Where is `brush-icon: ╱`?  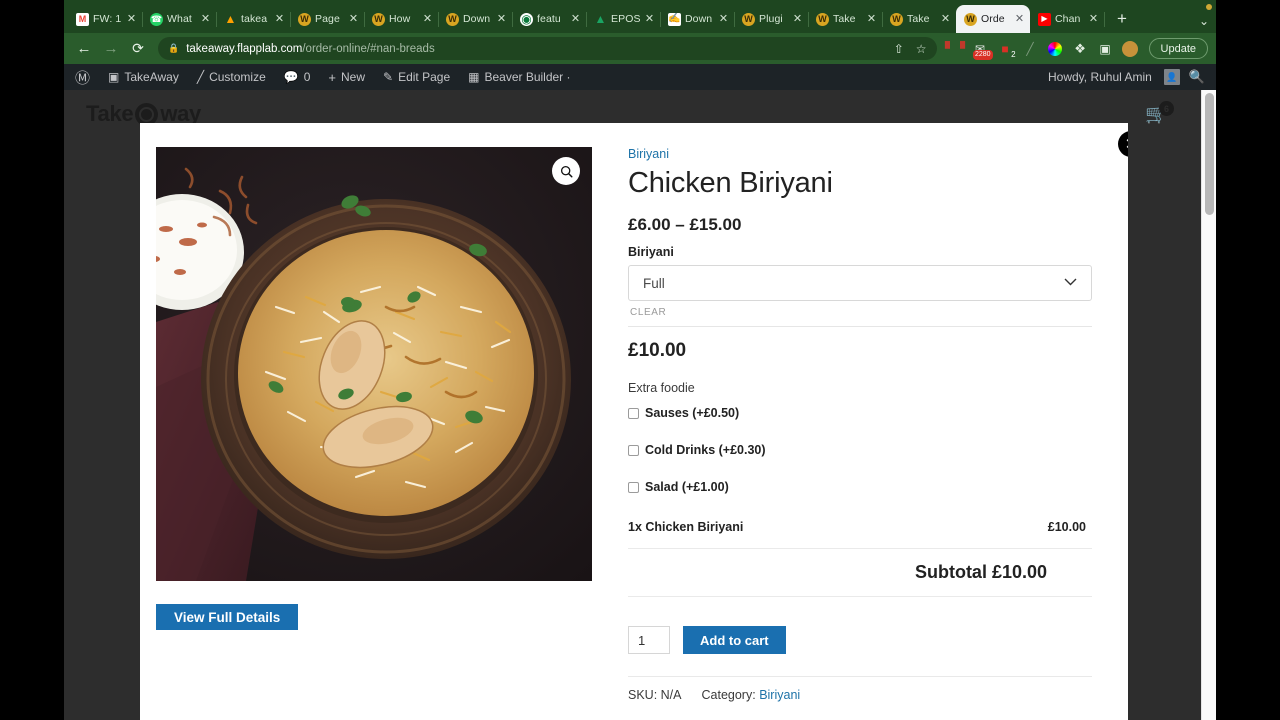 brush-icon: ╱ is located at coordinates (200, 77).